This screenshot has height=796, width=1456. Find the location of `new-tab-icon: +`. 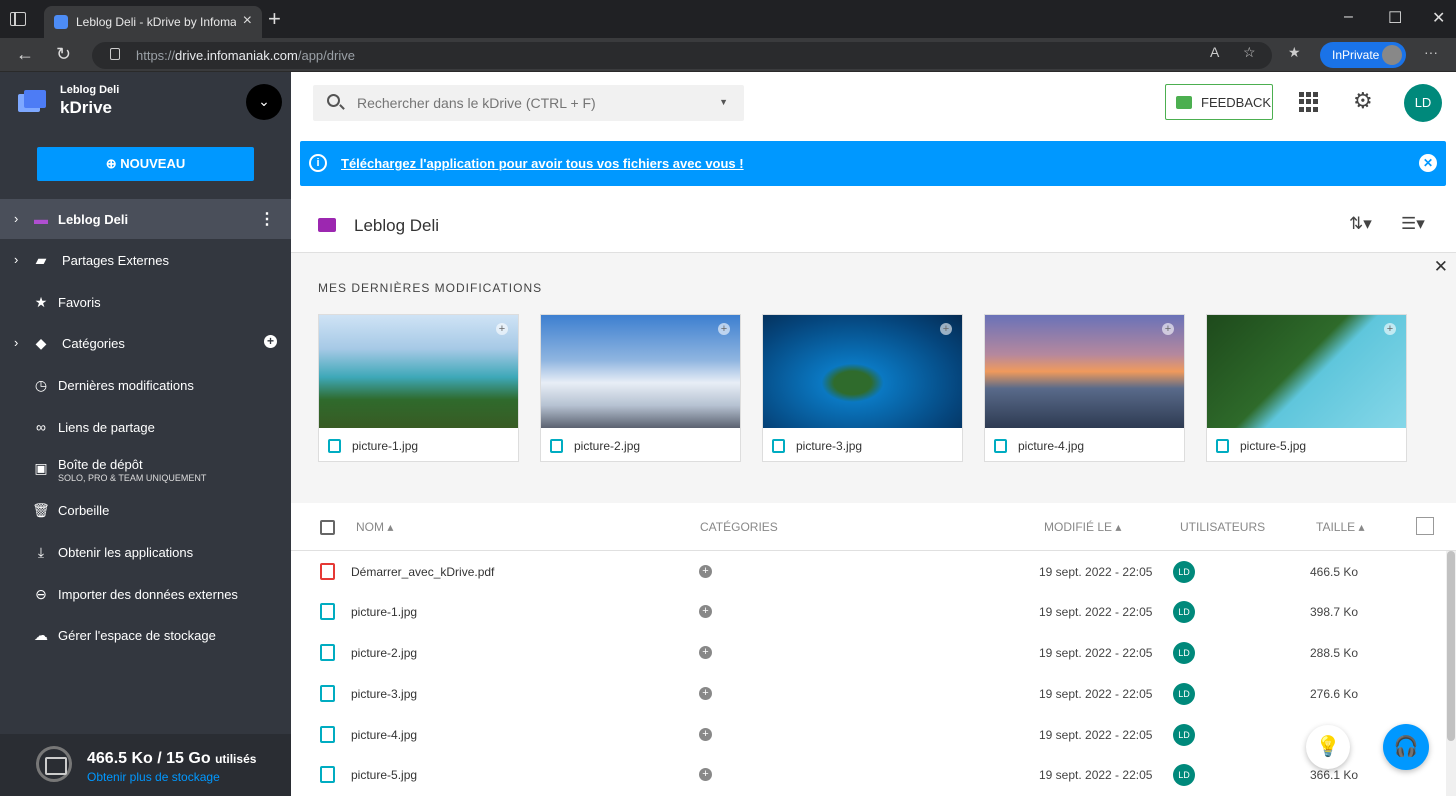

new-tab-icon: + is located at coordinates (274, 19).